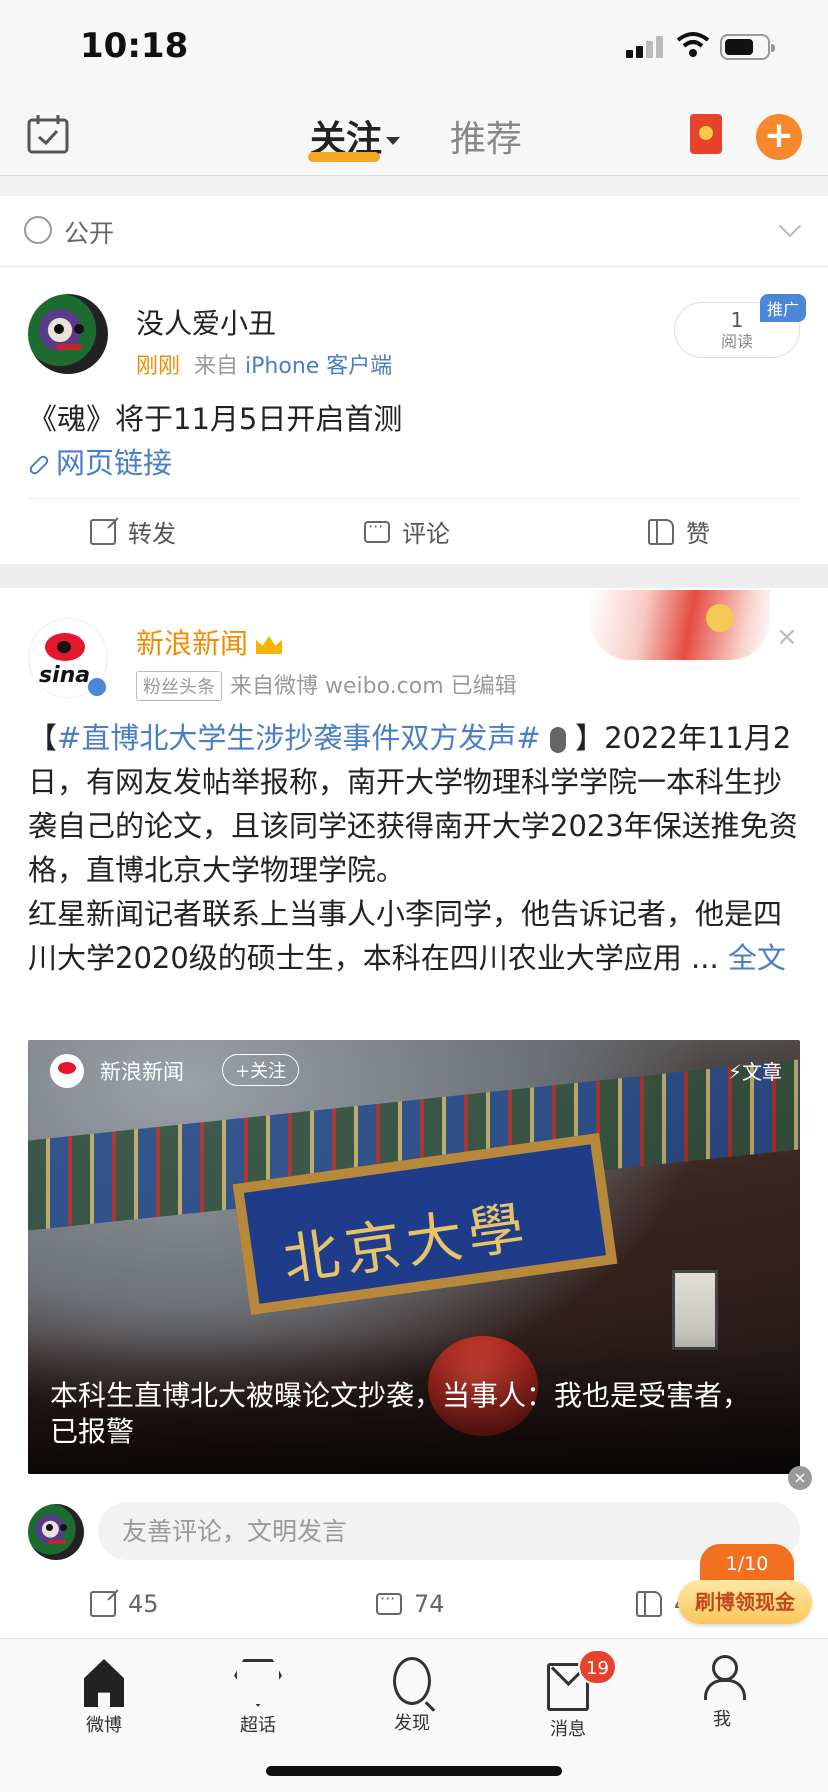 The image size is (828, 1792). What do you see at coordinates (67, 1071) in the screenshot?
I see `sina-small-logo-icon` at bounding box center [67, 1071].